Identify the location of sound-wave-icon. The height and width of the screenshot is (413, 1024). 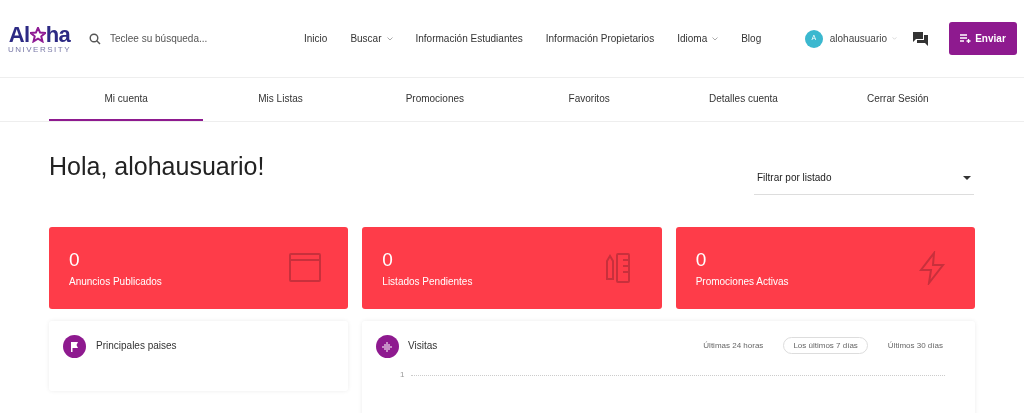
(387, 346).